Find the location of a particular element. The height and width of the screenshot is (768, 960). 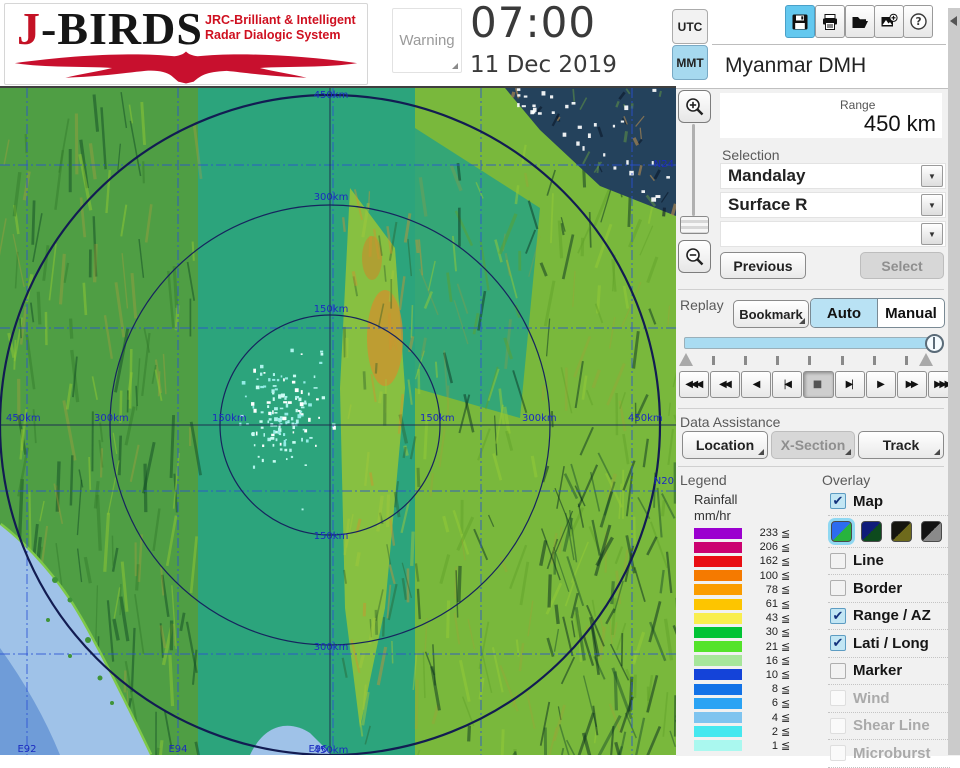

zoom-slider-track is located at coordinates (693, 170).